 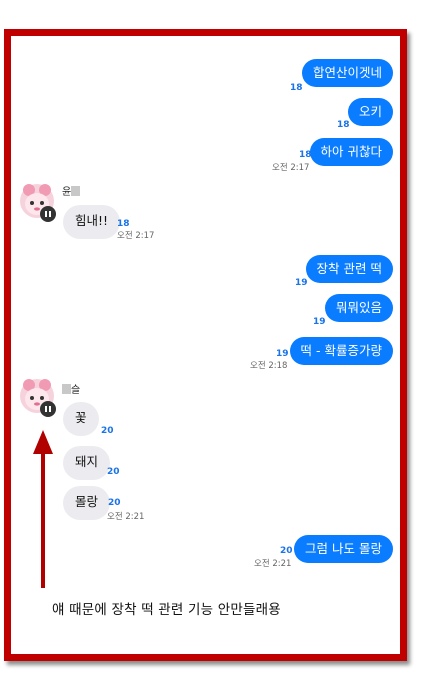 What do you see at coordinates (43, 509) in the screenshot?
I see `annotation-arrow-icon` at bounding box center [43, 509].